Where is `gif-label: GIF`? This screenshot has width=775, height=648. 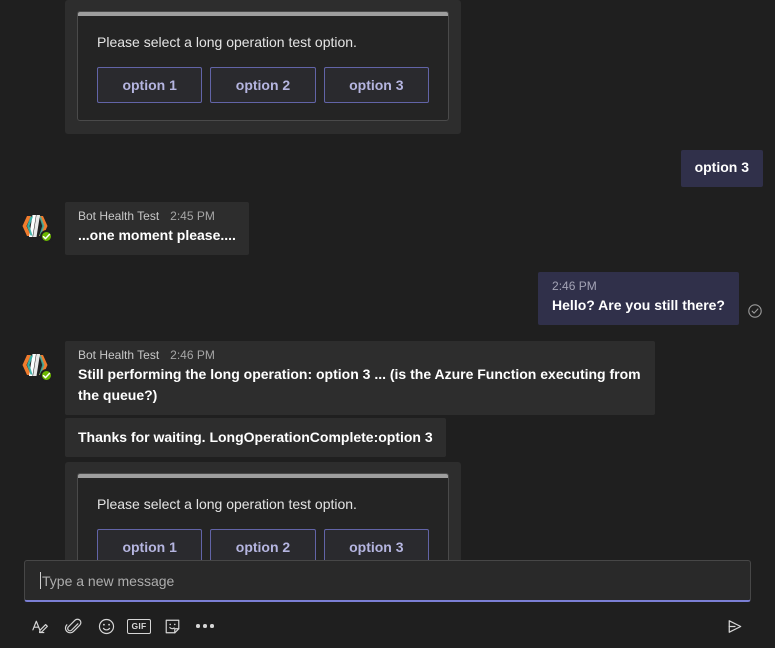 gif-label: GIF is located at coordinates (139, 626).